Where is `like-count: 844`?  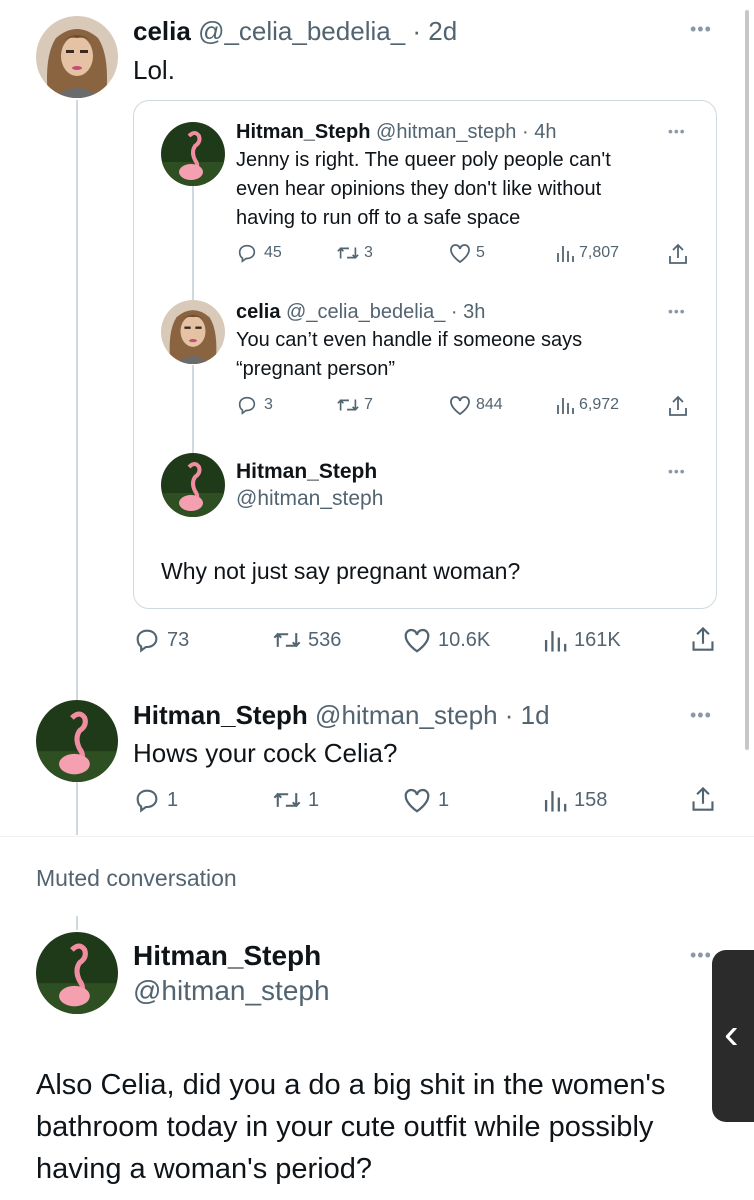
like-count: 844 is located at coordinates (489, 404).